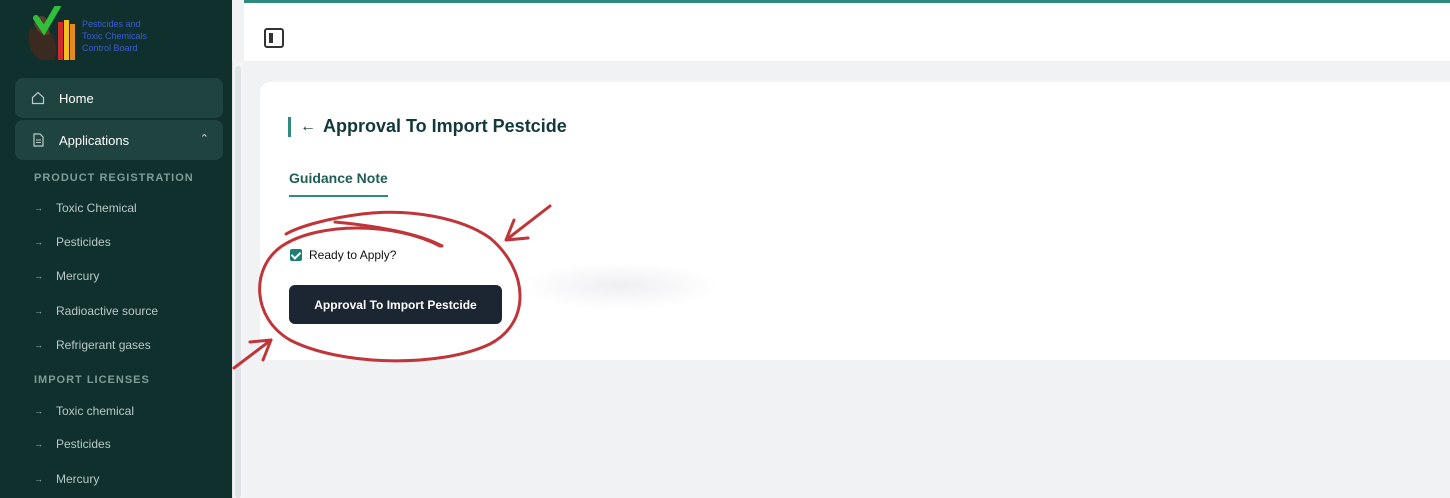 The width and height of the screenshot is (1450, 498). I want to click on sidebar-item-label: Applications, so click(94, 140).